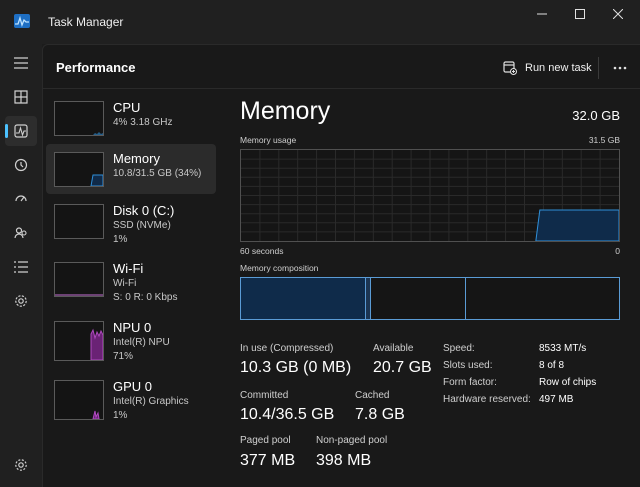 Image resolution: width=640 pixels, height=487 pixels. Describe the element at coordinates (568, 382) in the screenshot. I see `form-factor-value: Row of chips` at that location.